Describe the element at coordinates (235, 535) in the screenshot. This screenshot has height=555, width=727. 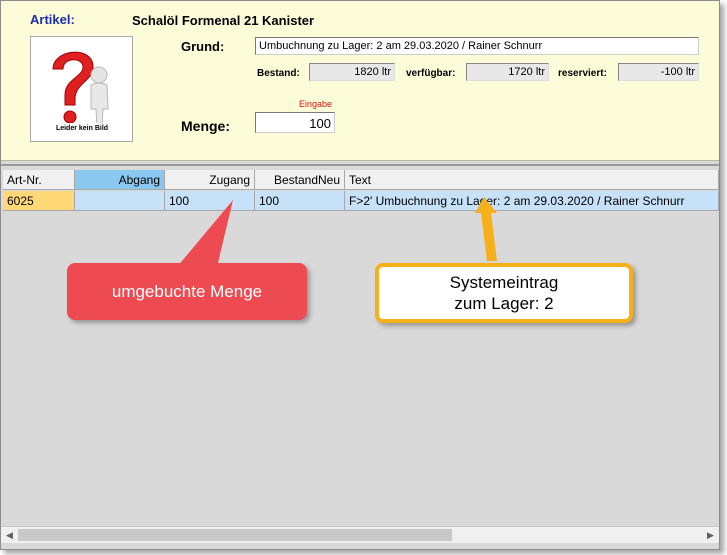
I see `scrollbar-thumb` at that location.